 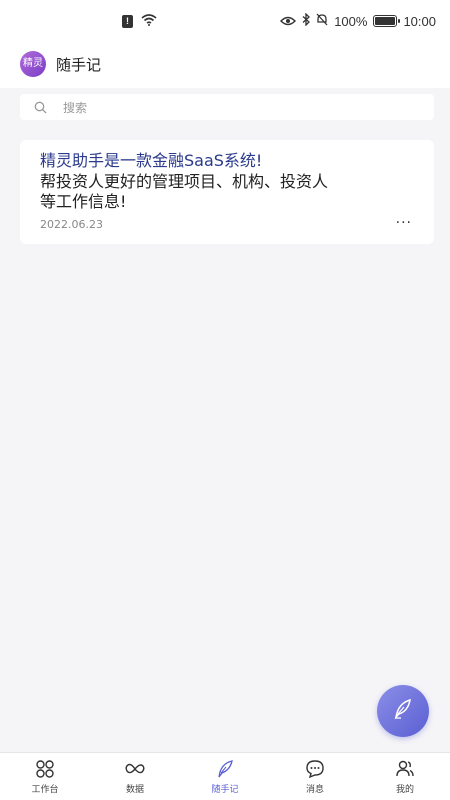 I want to click on mute-icon, so click(x=322, y=21).